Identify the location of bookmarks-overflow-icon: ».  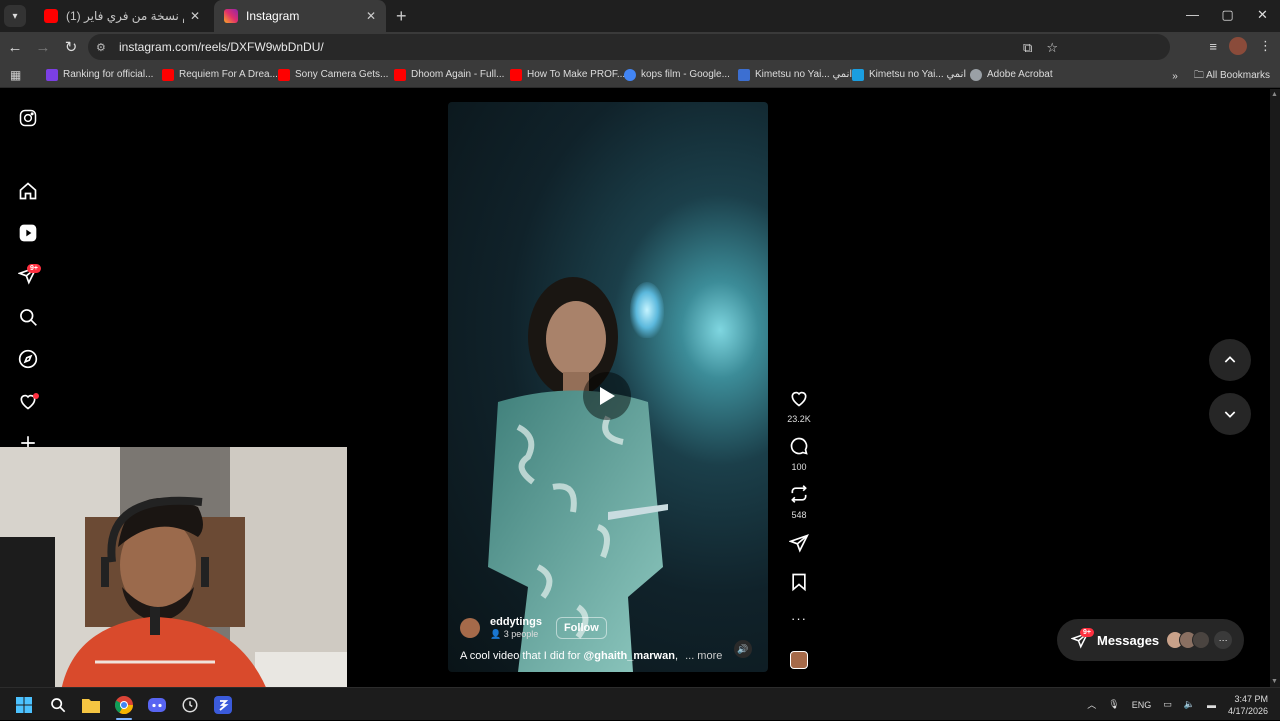
(1175, 76).